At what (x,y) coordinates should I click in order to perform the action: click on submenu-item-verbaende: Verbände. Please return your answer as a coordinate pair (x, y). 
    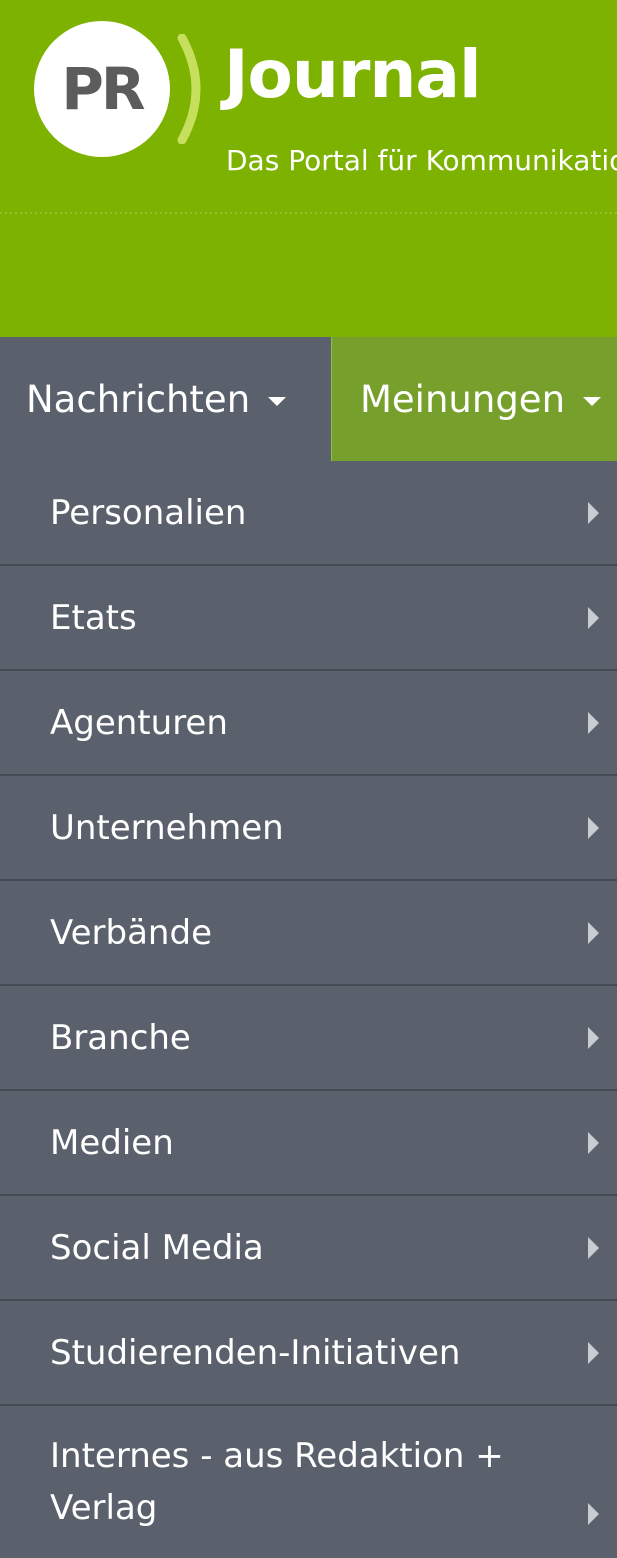
    Looking at the image, I should click on (308, 933).